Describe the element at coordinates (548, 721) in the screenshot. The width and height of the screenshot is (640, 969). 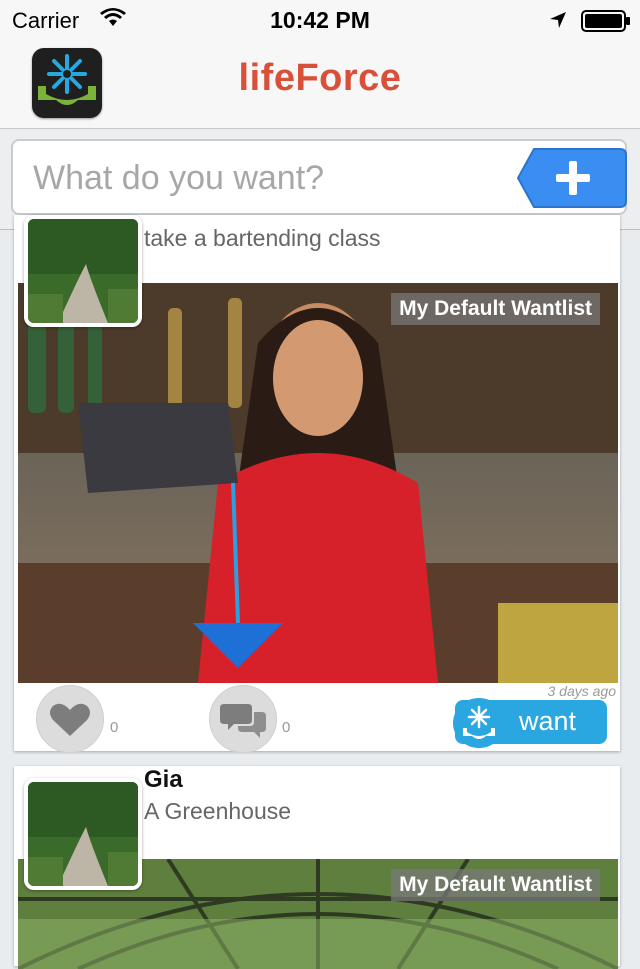
I see `want-label: want` at that location.